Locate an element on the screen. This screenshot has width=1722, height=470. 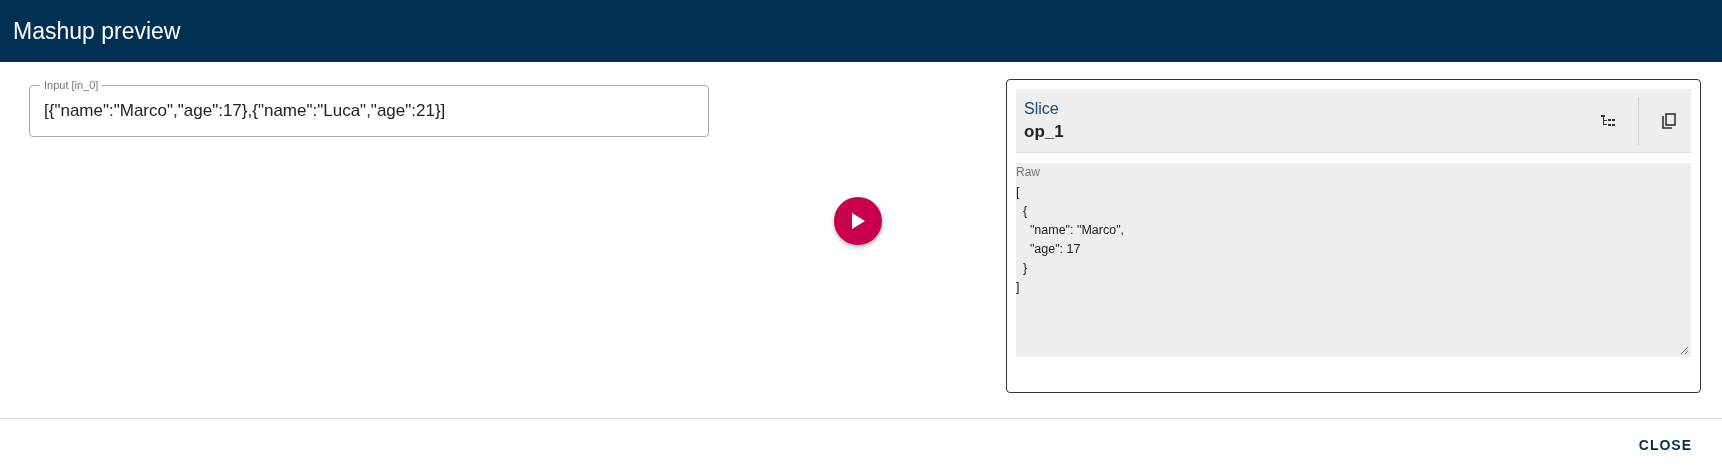
operator-label: Slice is located at coordinates (1042, 108).